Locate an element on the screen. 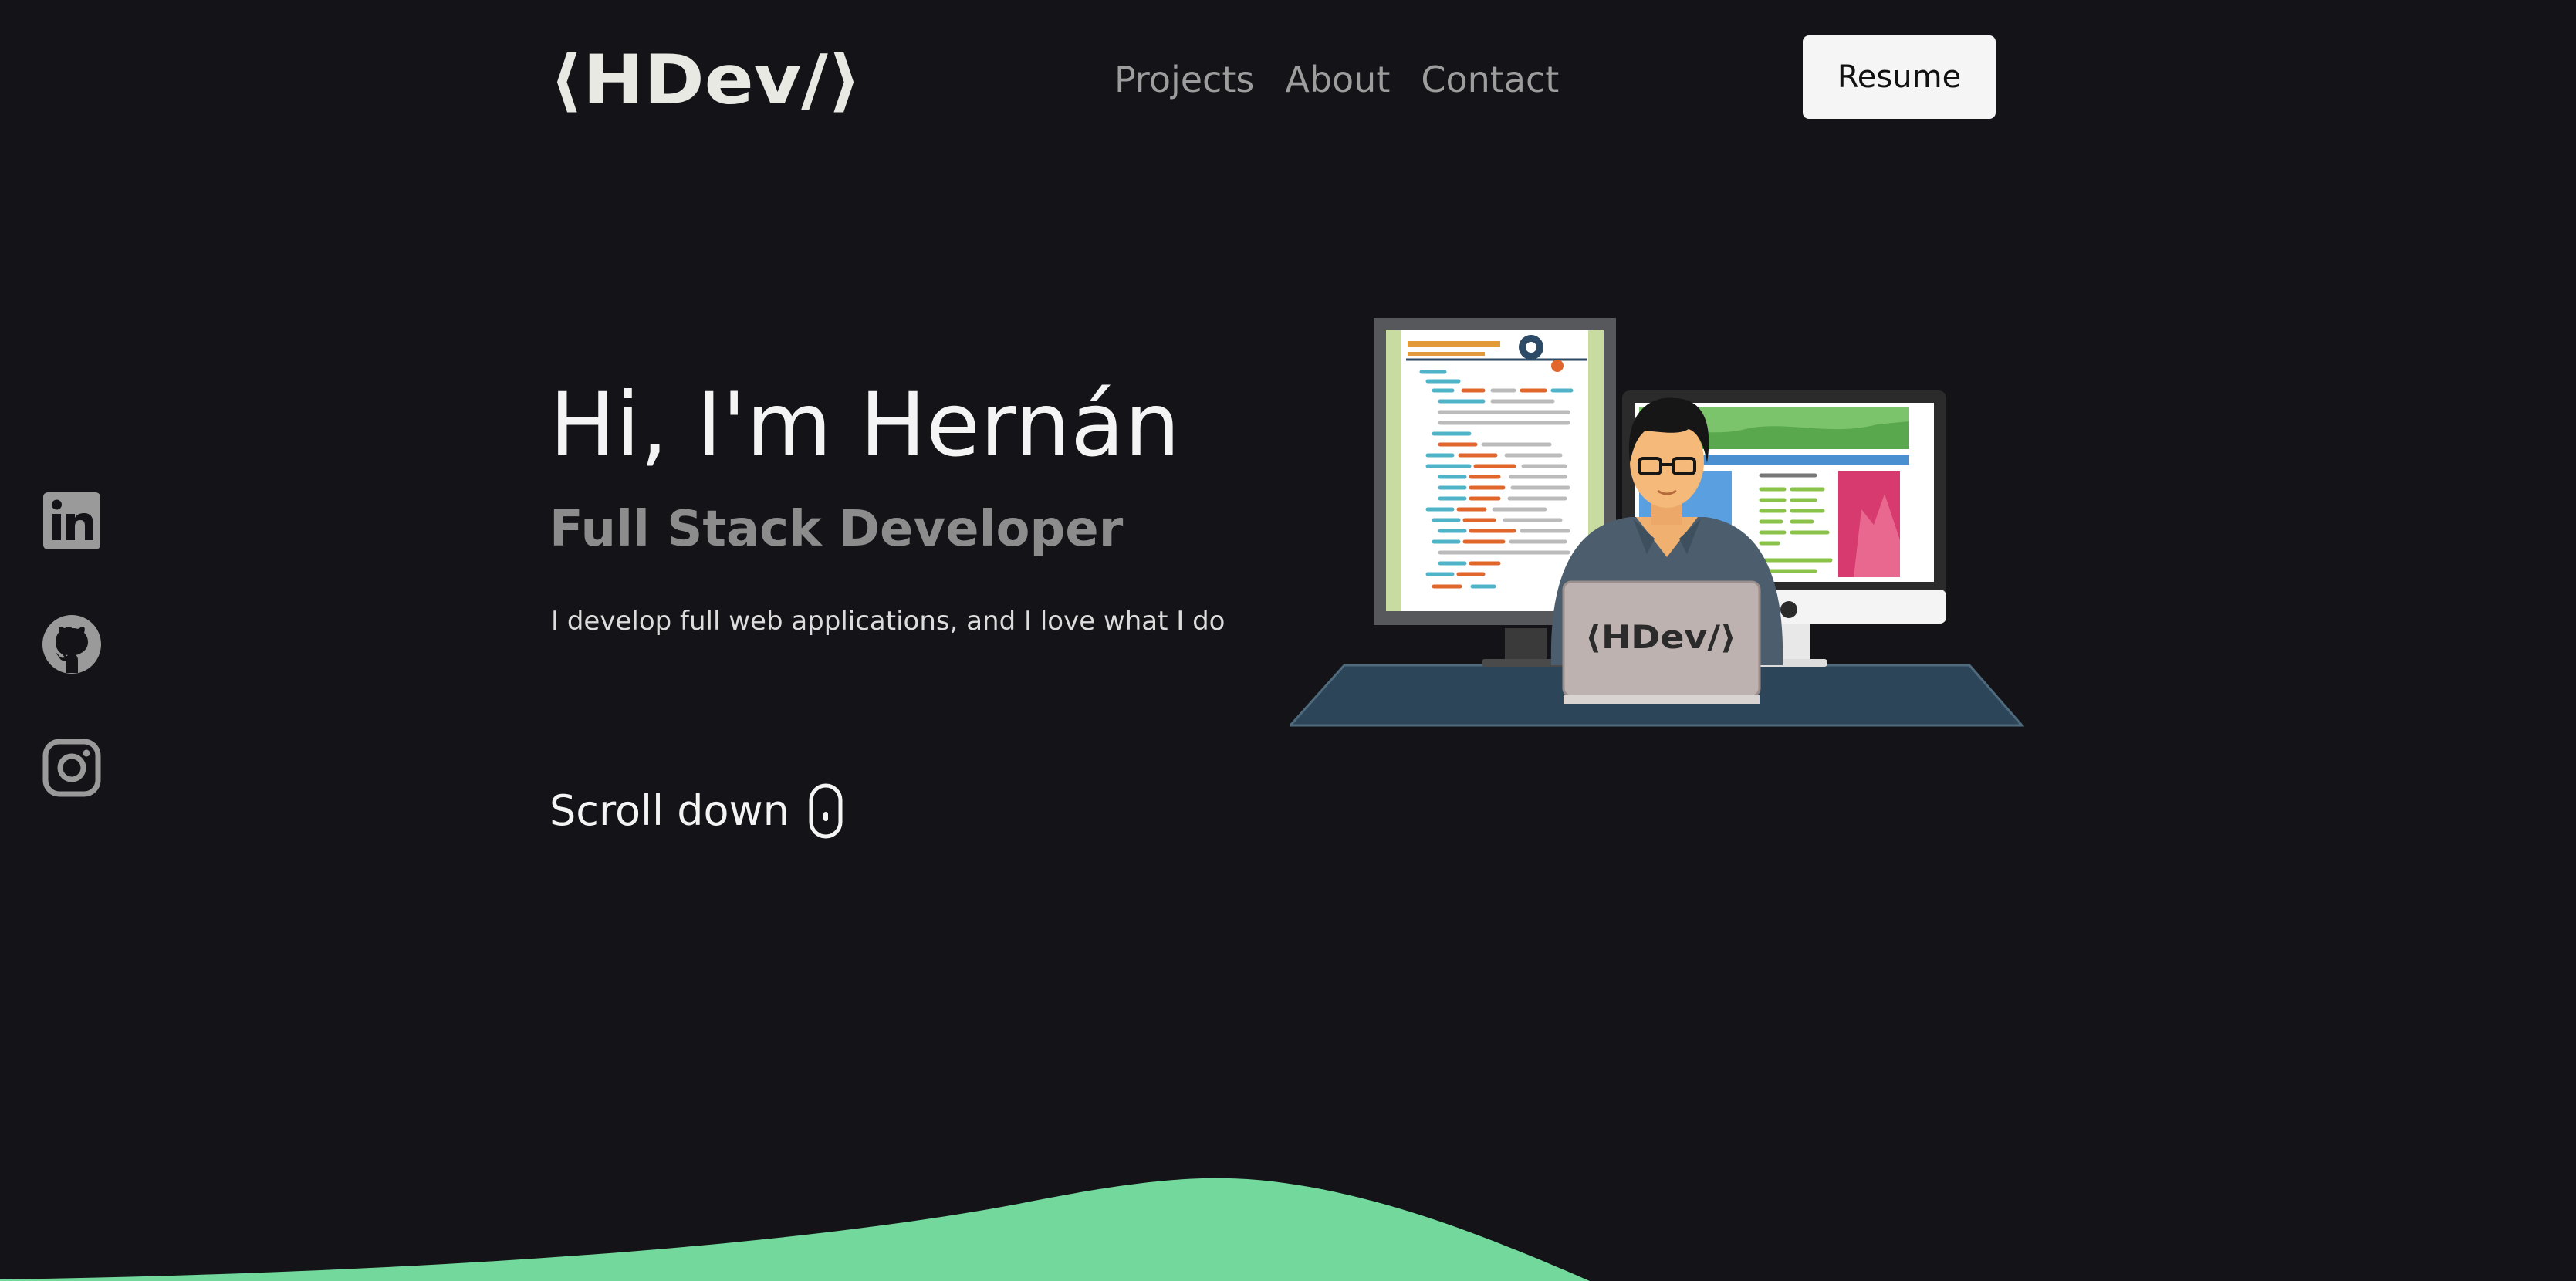 This screenshot has width=2576, height=1281. developer-illustration: ⟨HDev/⟩ is located at coordinates (1660, 525).